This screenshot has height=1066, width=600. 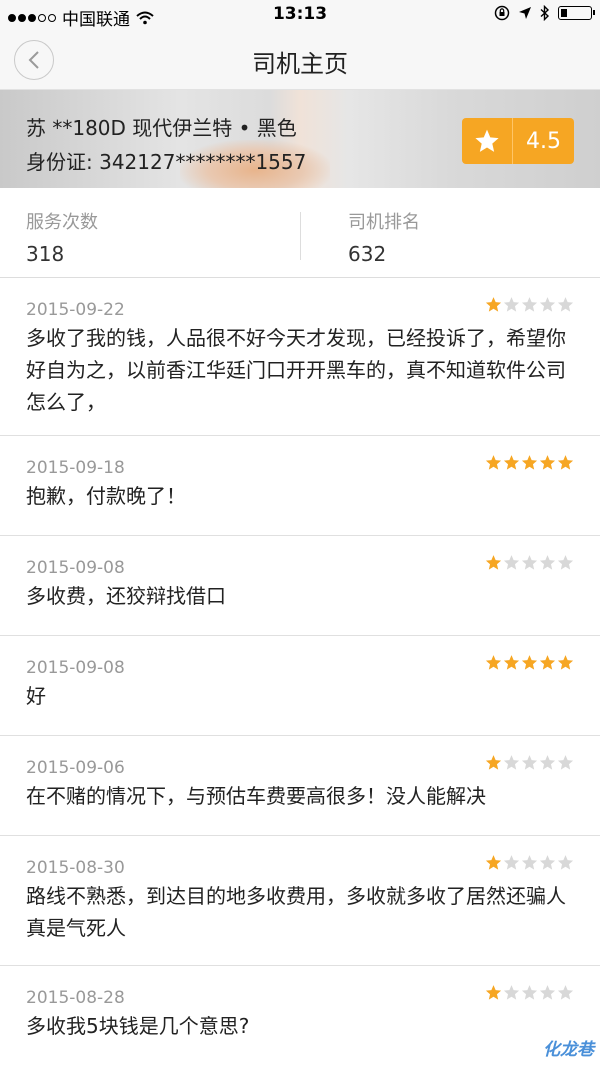 I want to click on review-date: 2015-09-22, so click(x=75, y=310).